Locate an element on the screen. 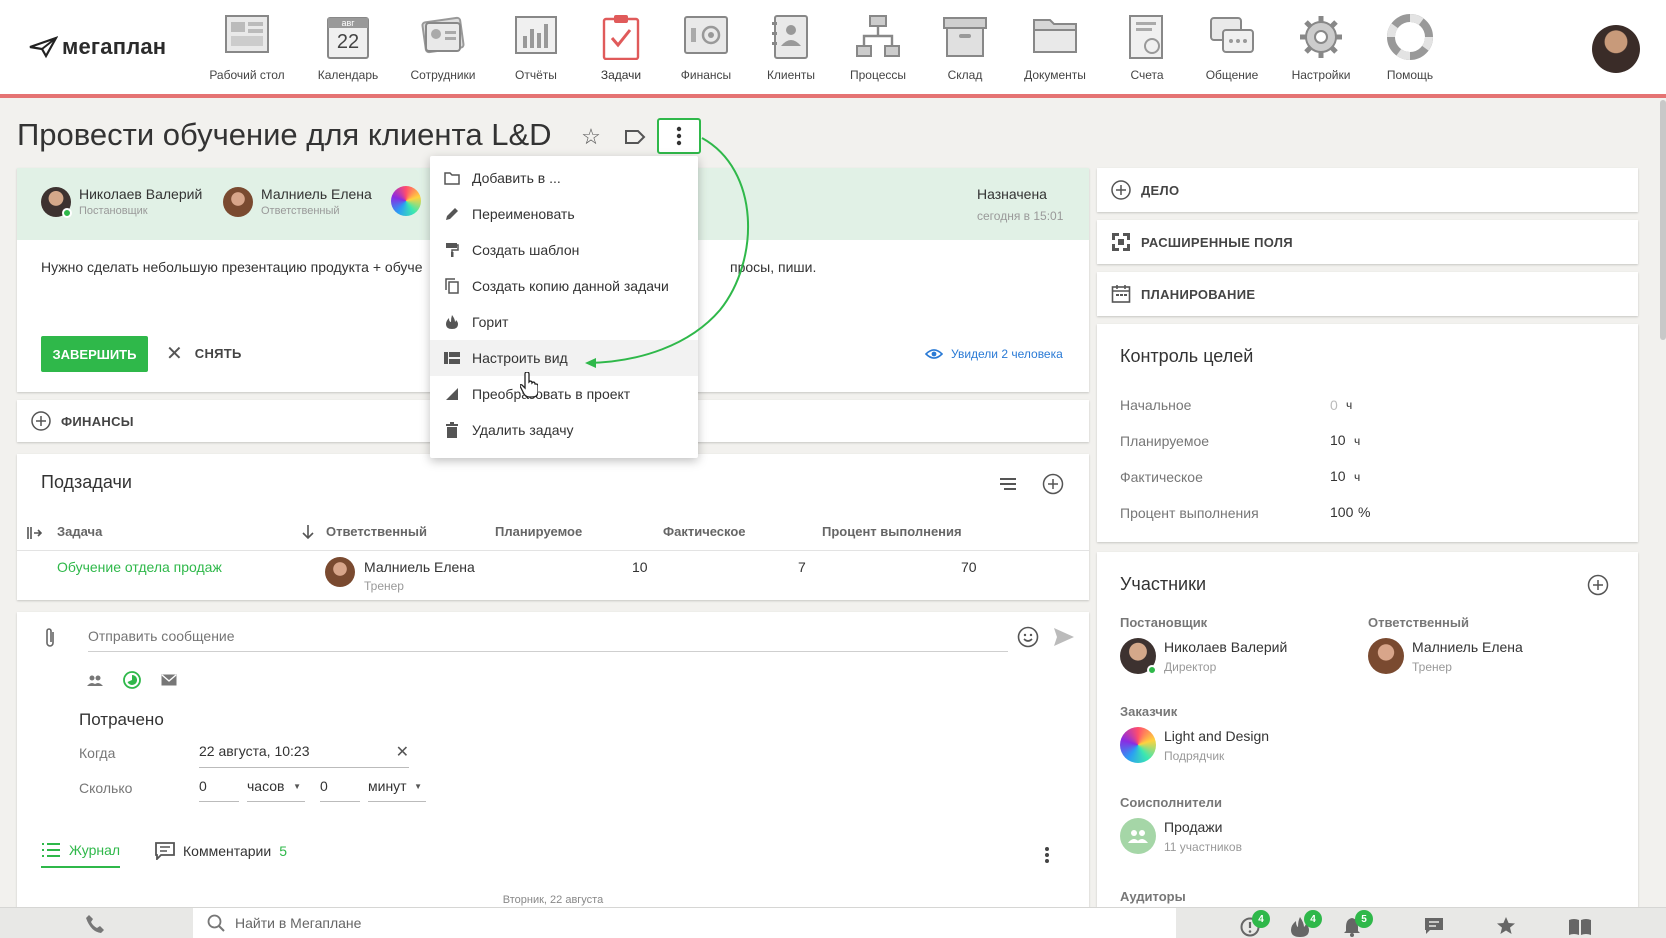 The image size is (1666, 938). journal-list-icon is located at coordinates (51, 850).